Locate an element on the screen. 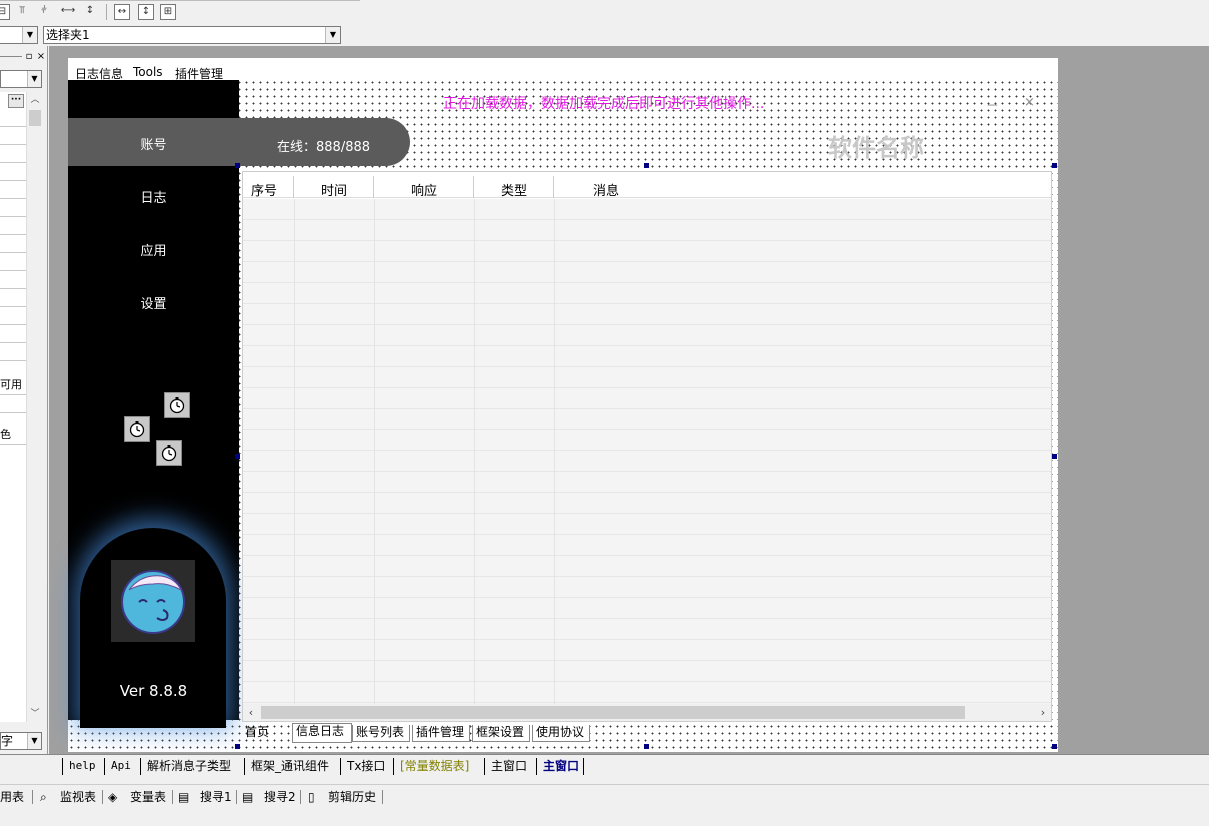  restore-icon: ▫ is located at coordinates (29, 57).